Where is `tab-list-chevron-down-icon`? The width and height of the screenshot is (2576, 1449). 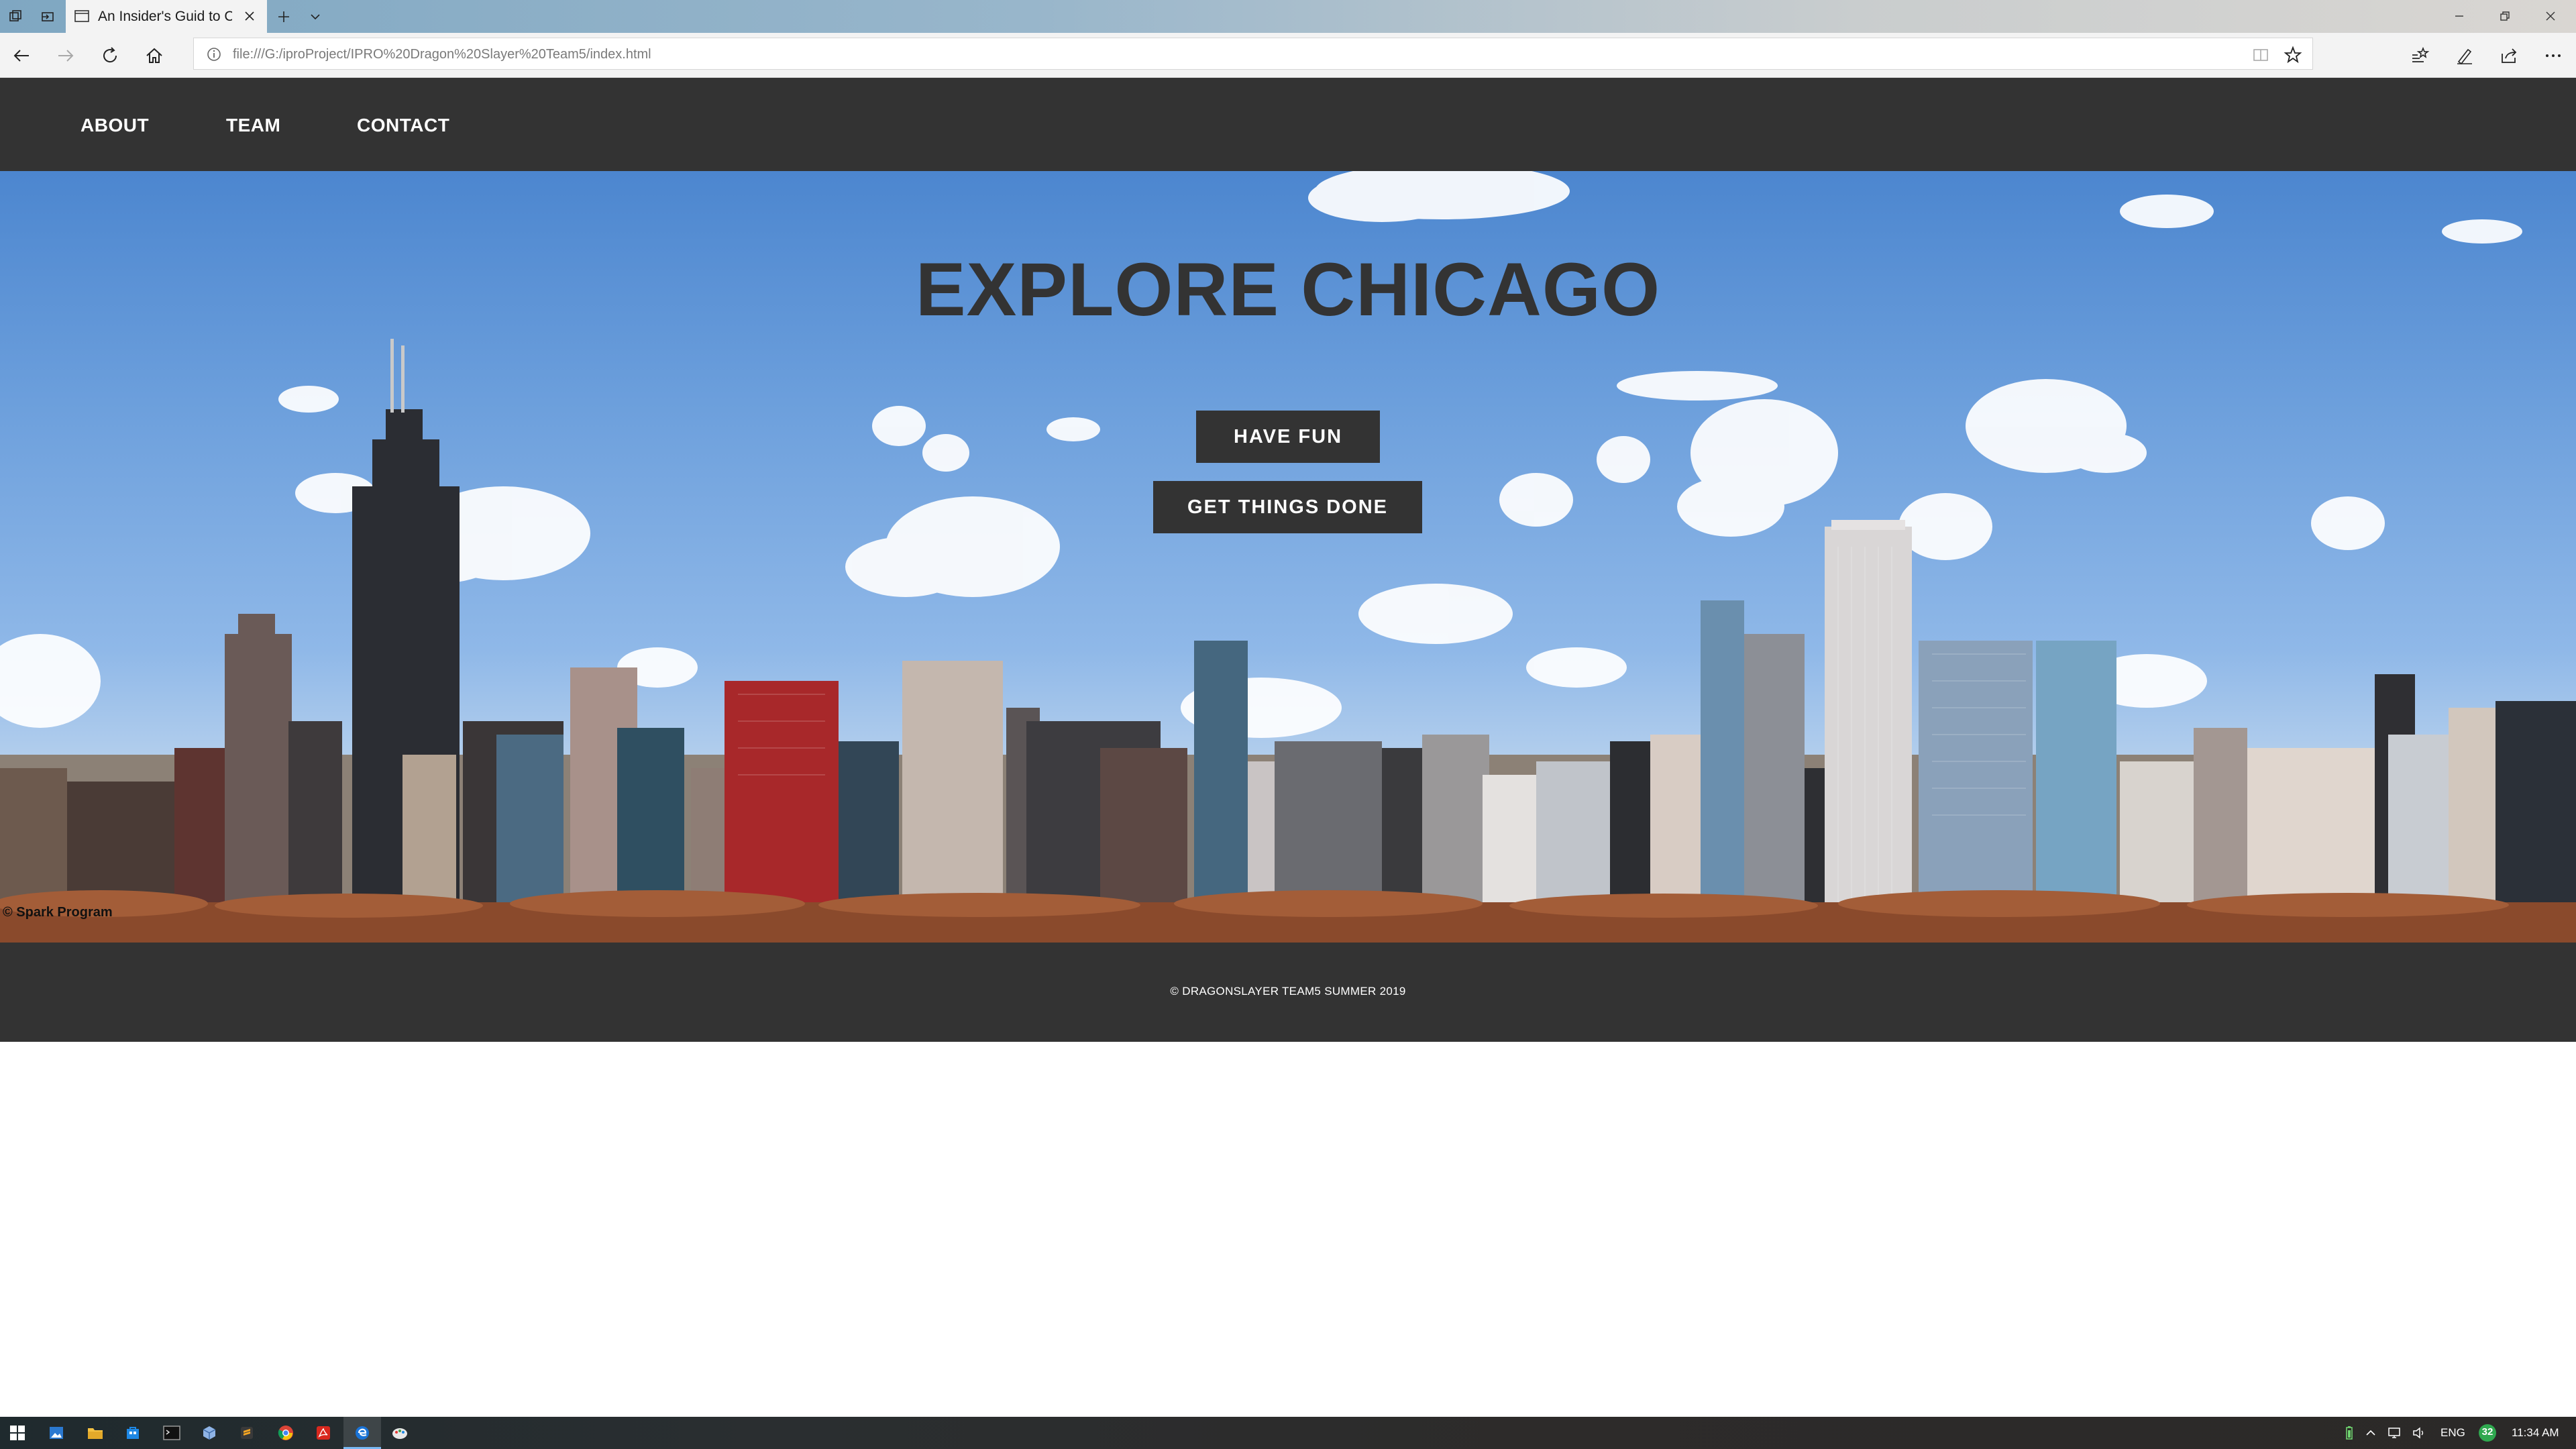 tab-list-chevron-down-icon is located at coordinates (315, 17).